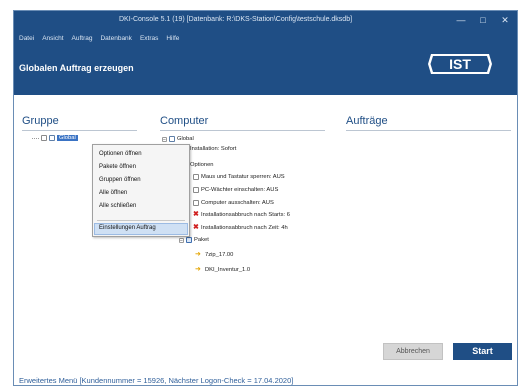 The width and height of the screenshot is (531, 390). I want to click on package-item: ➜ 7zip_17.00, so click(214, 254).